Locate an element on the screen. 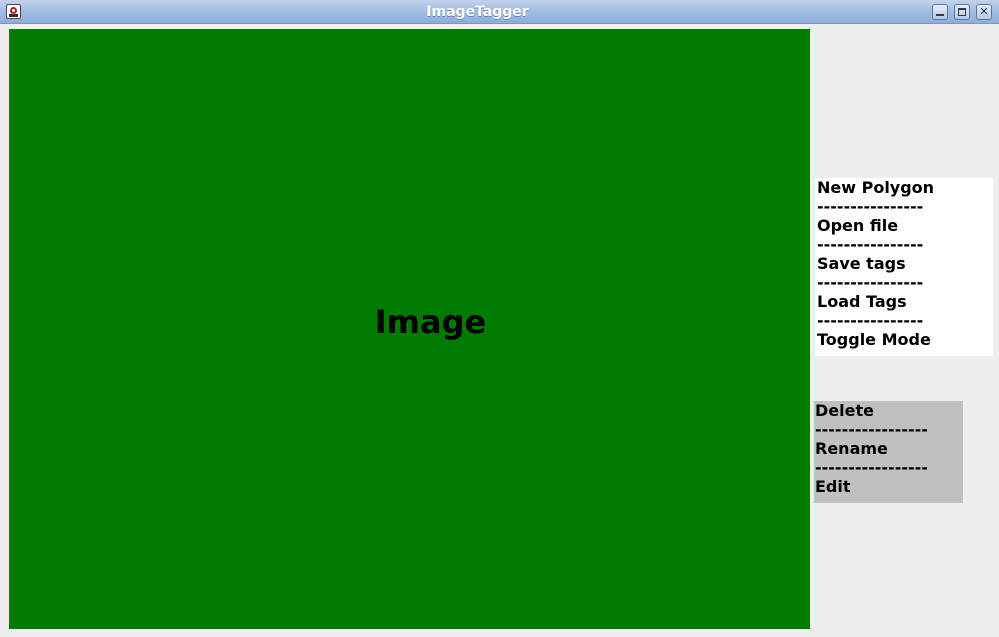 The height and width of the screenshot is (637, 999). minimize-button is located at coordinates (940, 12).